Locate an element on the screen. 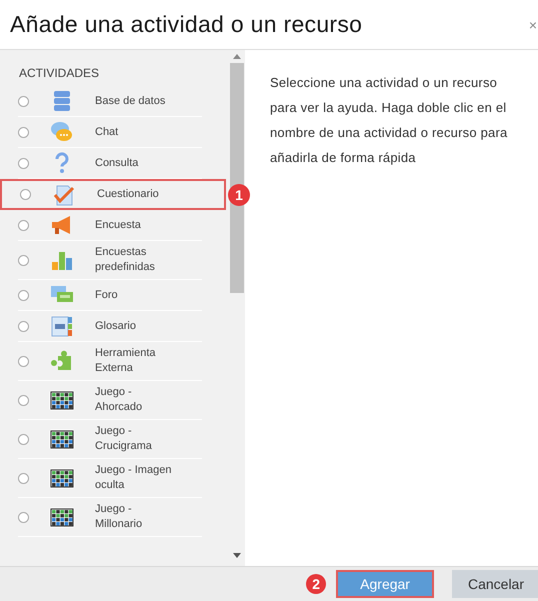  activity-name: Encuestas predefinidas is located at coordinates (137, 260).